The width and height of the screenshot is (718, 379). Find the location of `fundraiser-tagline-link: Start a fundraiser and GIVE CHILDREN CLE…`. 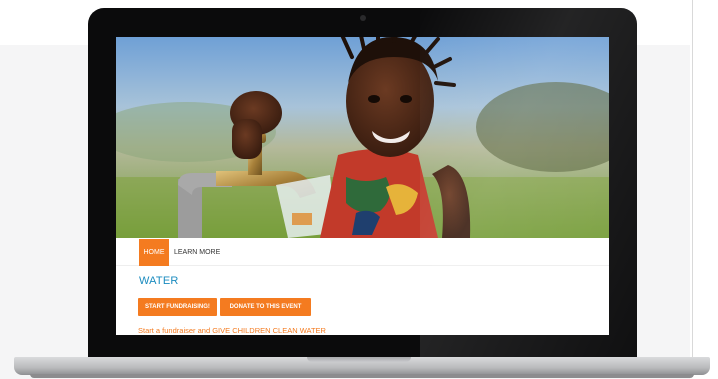

fundraiser-tagline-link: Start a fundraiser and GIVE CHILDREN CLE… is located at coordinates (232, 330).